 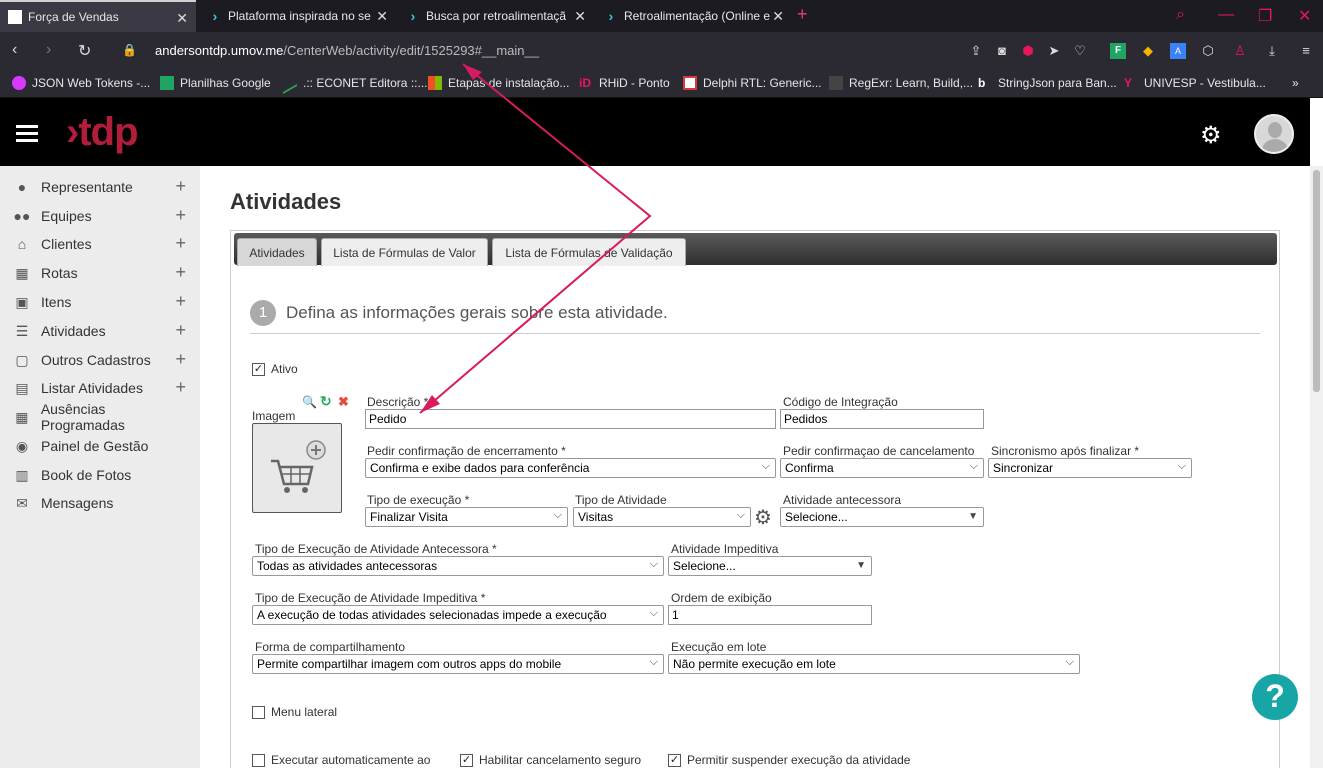 What do you see at coordinates (882, 468) in the screenshot?
I see `pedir-confirmacao-cancelamento-select: Confirma ⌵` at bounding box center [882, 468].